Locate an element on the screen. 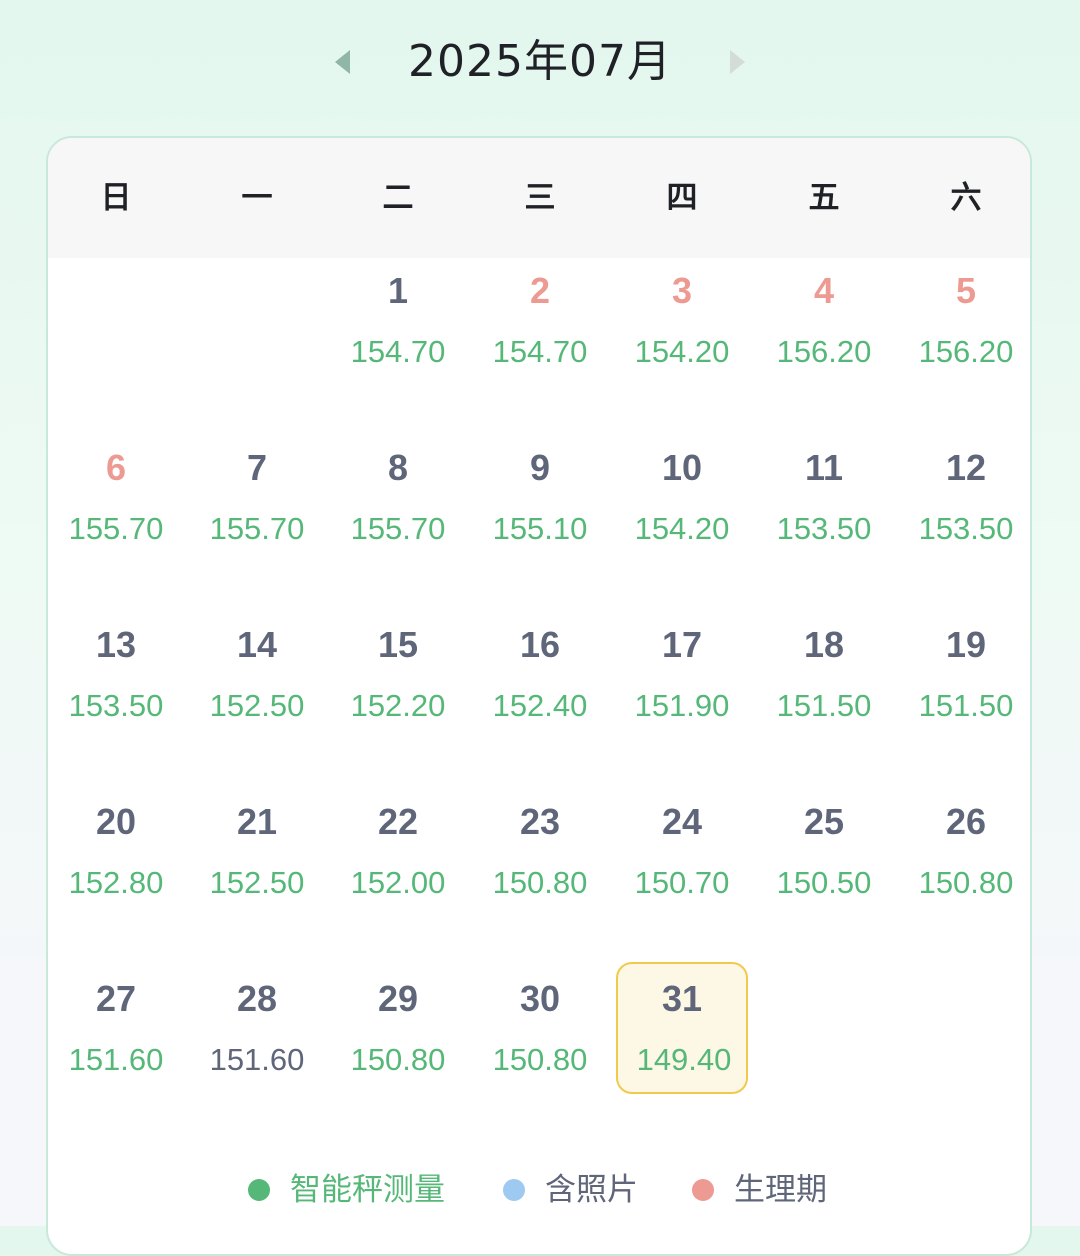 The width and height of the screenshot is (1080, 1256). day-number: 9 is located at coordinates (540, 467).